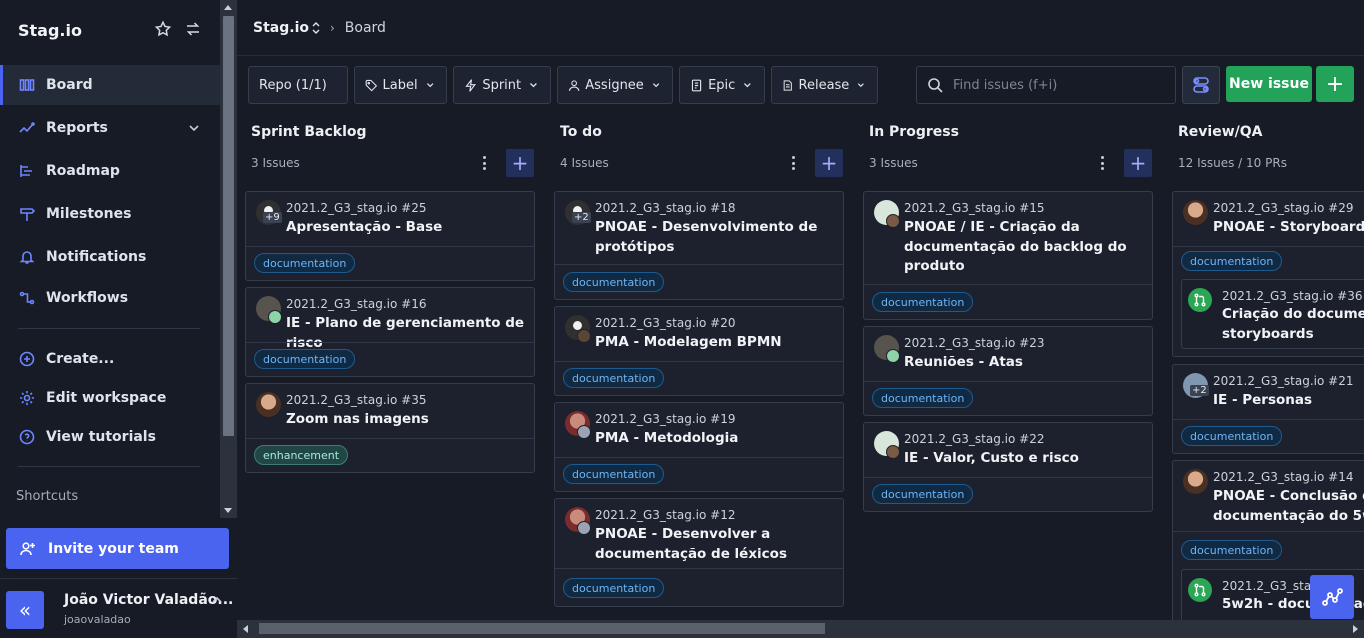 Image resolution: width=1364 pixels, height=638 pixels. I want to click on workspace-name: Stag.io, so click(50, 30).